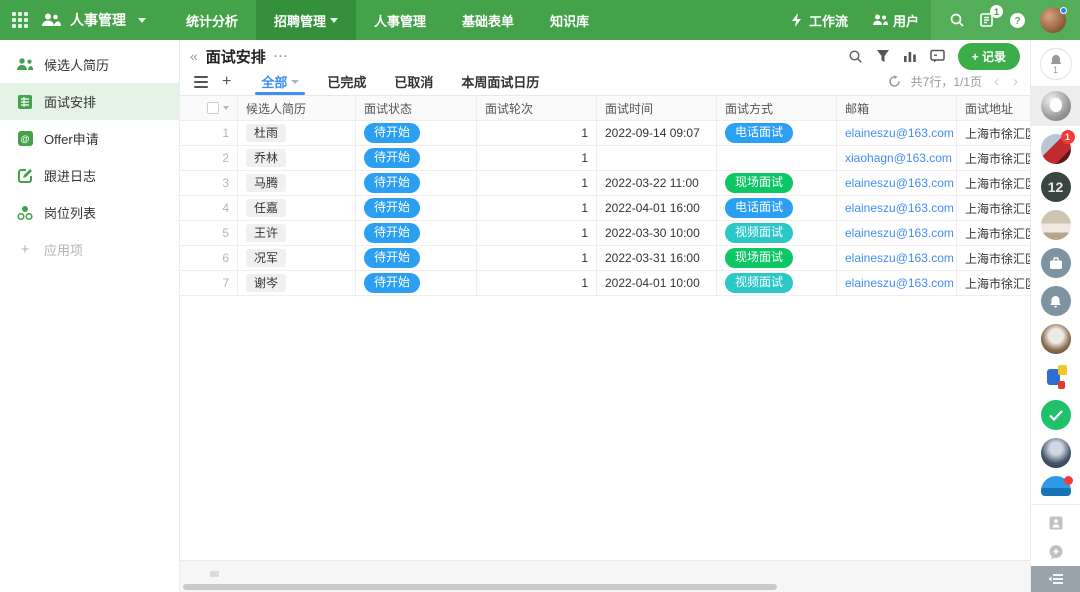  What do you see at coordinates (1055, 453) in the screenshot?
I see `app-man-avatar` at bounding box center [1055, 453].